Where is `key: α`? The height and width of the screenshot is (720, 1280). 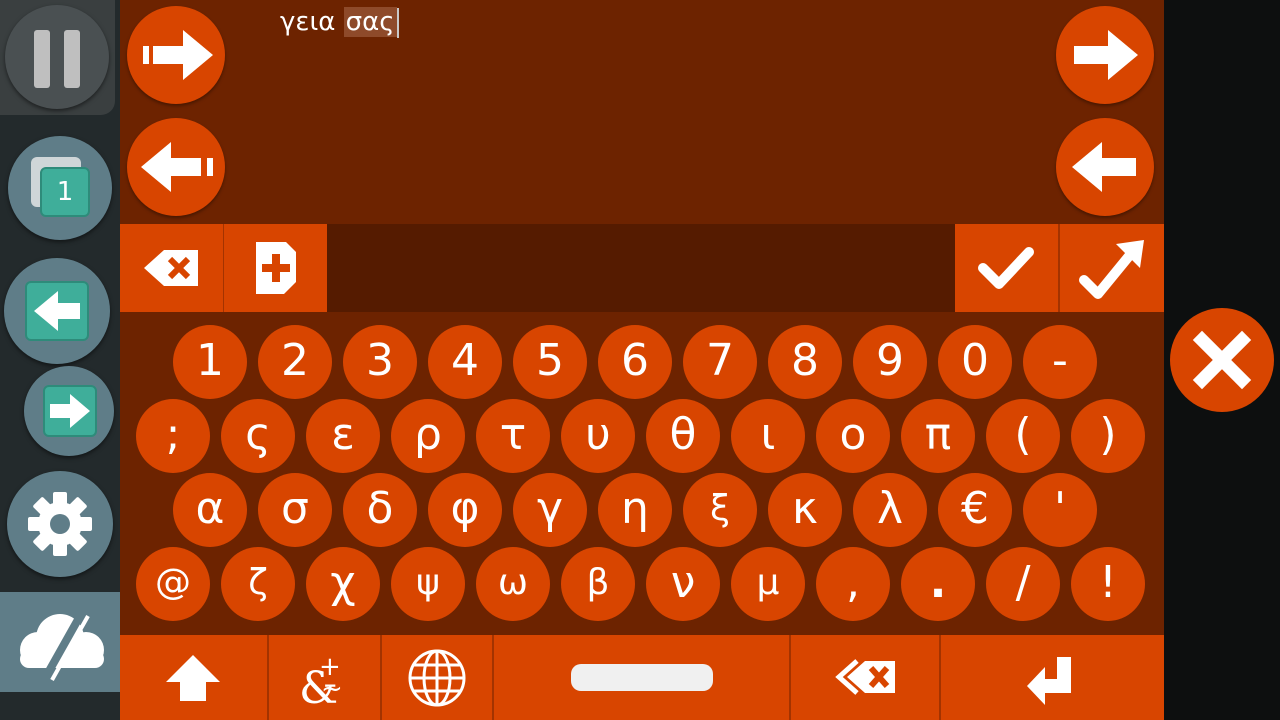 key: α is located at coordinates (210, 510).